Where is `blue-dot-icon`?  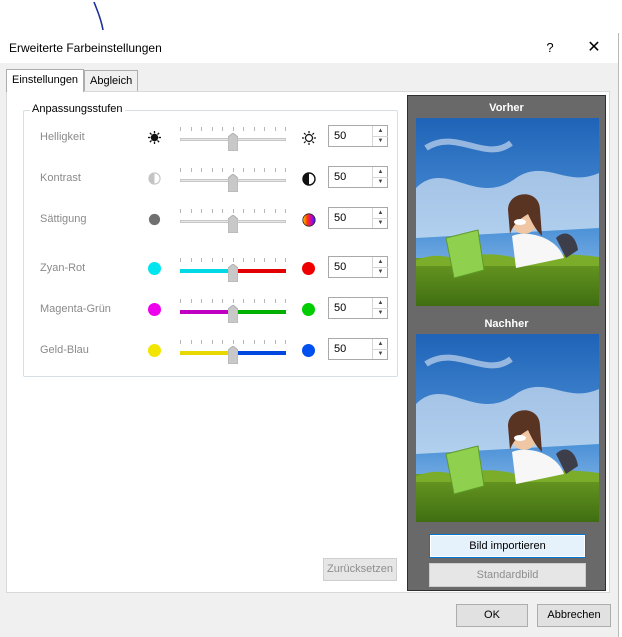
blue-dot-icon is located at coordinates (308, 350).